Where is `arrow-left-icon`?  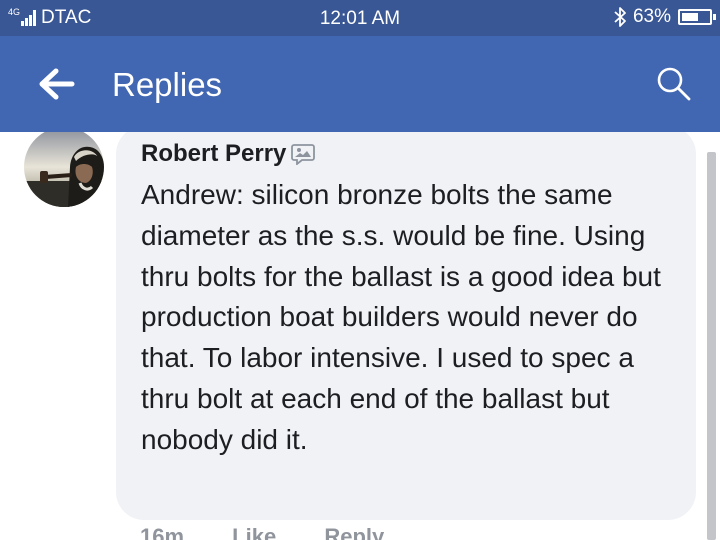
arrow-left-icon is located at coordinates (57, 84).